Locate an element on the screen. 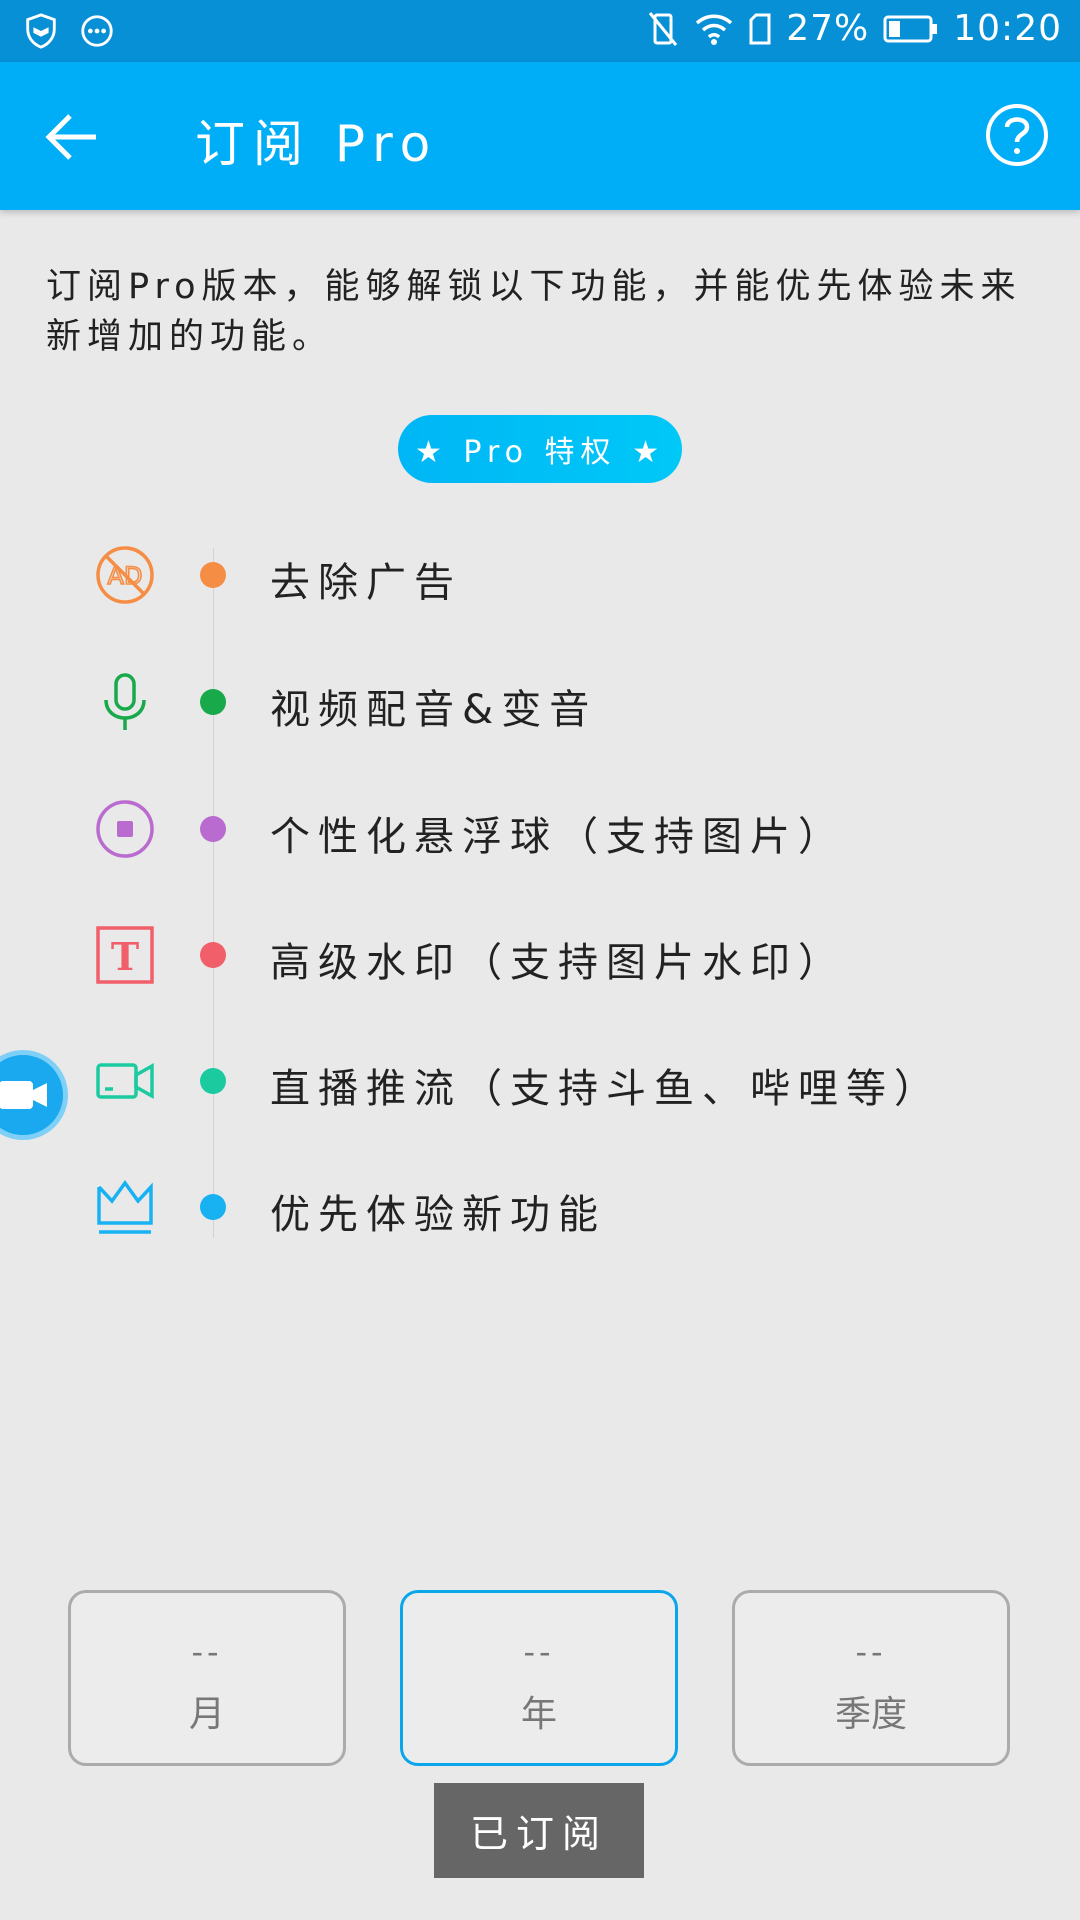 Image resolution: width=1080 pixels, height=1920 pixels. status-left-icons is located at coordinates (69, 31).